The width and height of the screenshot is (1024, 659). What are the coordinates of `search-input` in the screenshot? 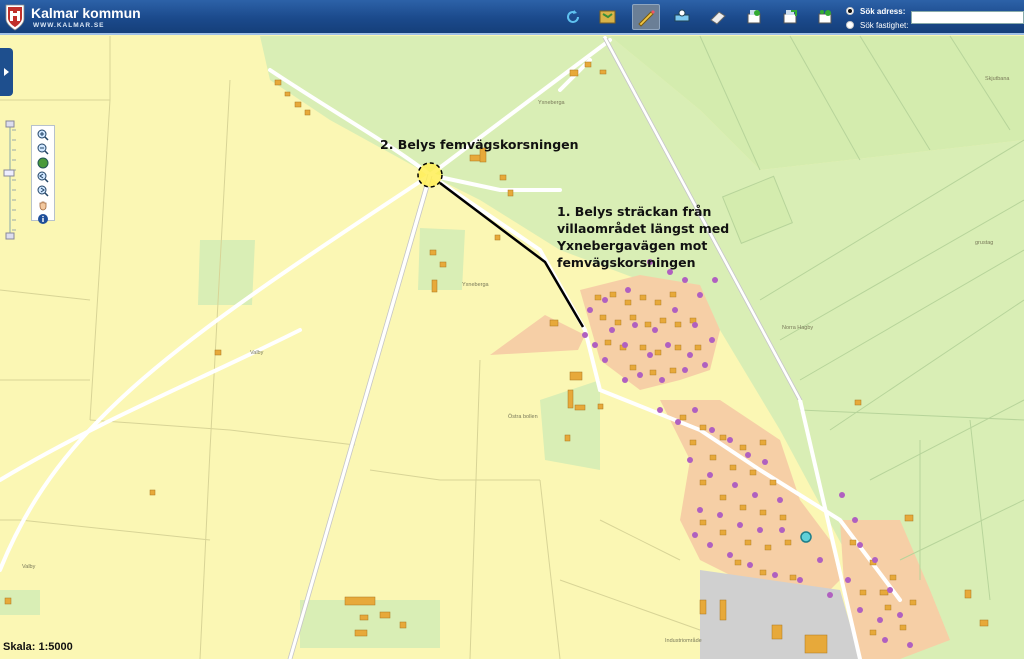 It's located at (967, 17).